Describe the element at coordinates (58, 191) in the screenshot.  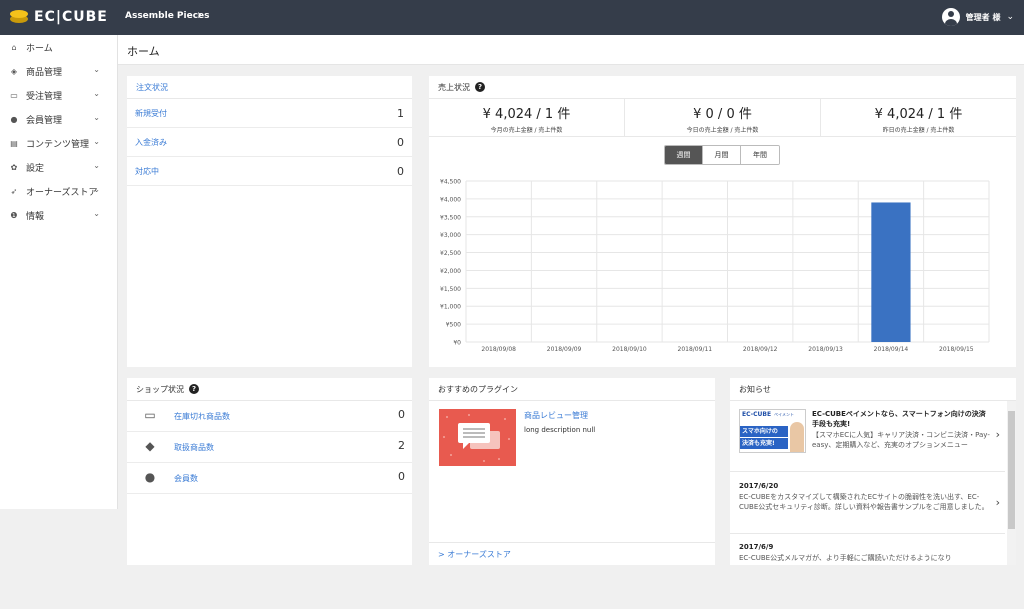
I see `sidebar-item: ➶ オーナーズストア ⌄` at that location.